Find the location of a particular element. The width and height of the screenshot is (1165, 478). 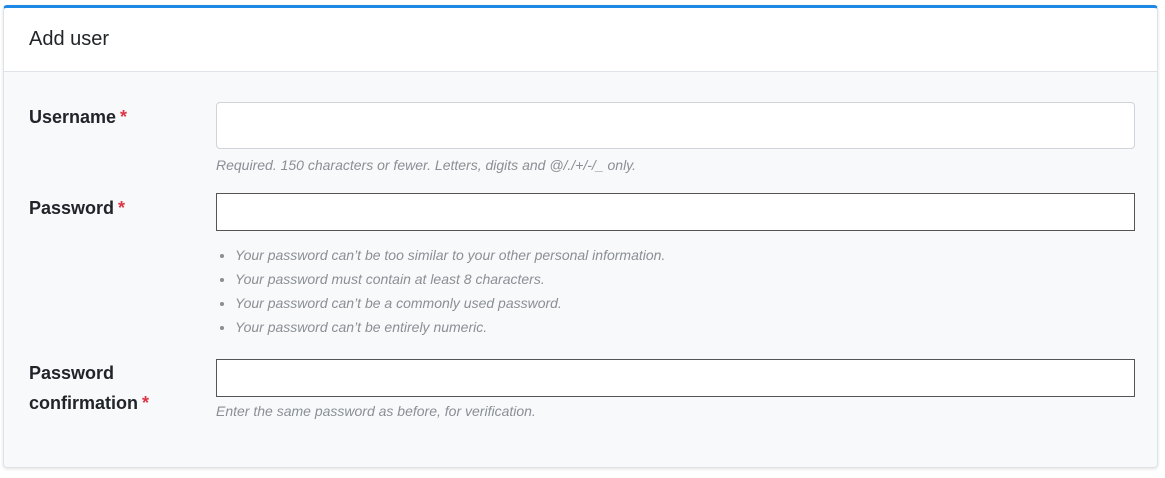

username-label-text: Username is located at coordinates (73, 117).